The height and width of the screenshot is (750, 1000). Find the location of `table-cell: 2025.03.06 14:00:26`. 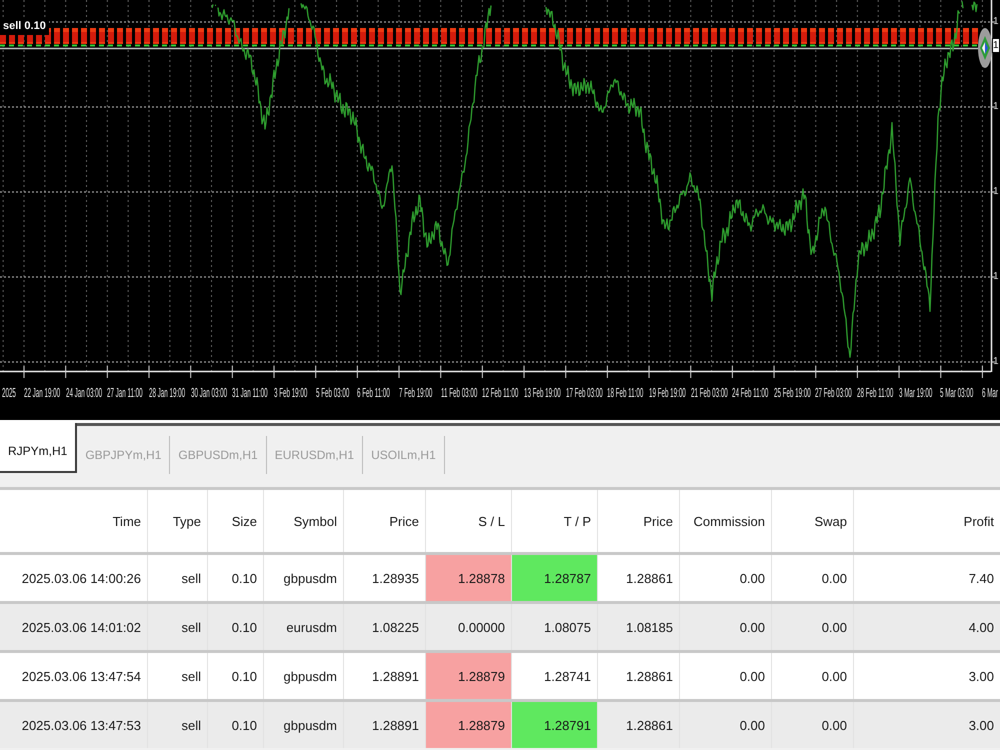

table-cell: 2025.03.06 14:00:26 is located at coordinates (74, 578).